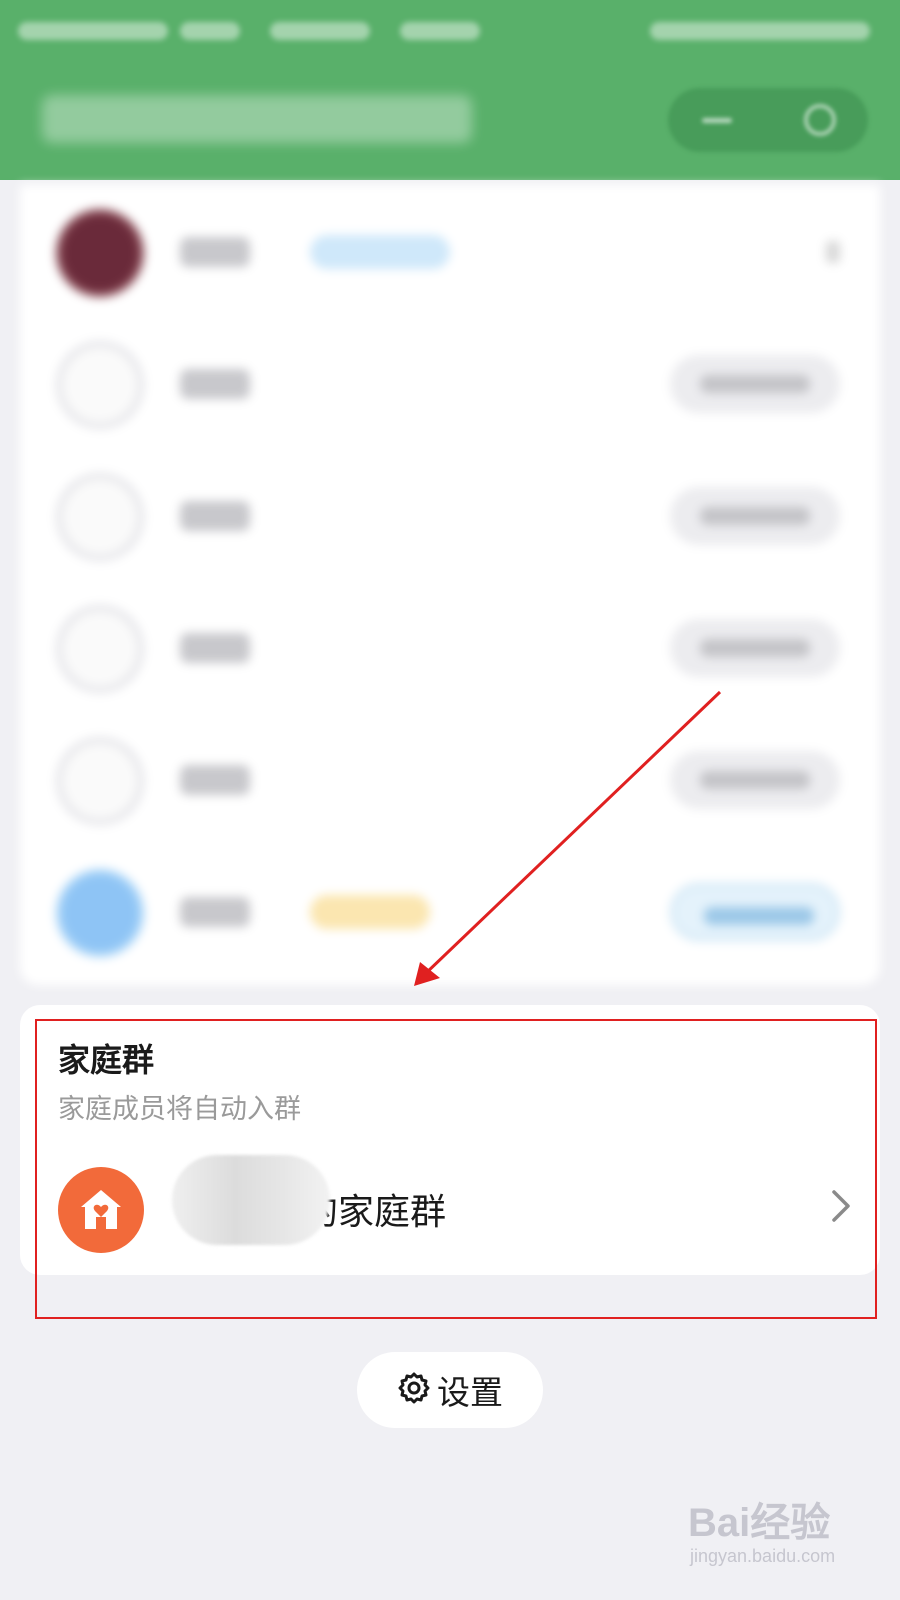 The width and height of the screenshot is (900, 1600). I want to click on watermark: Bai经验 jingyan.baidu.com, so click(788, 1535).